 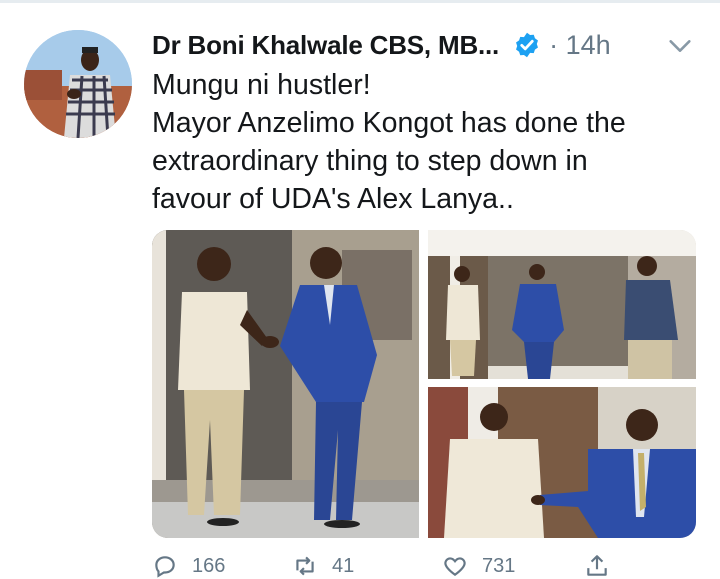 I want to click on photo-three-men, so click(x=562, y=304).